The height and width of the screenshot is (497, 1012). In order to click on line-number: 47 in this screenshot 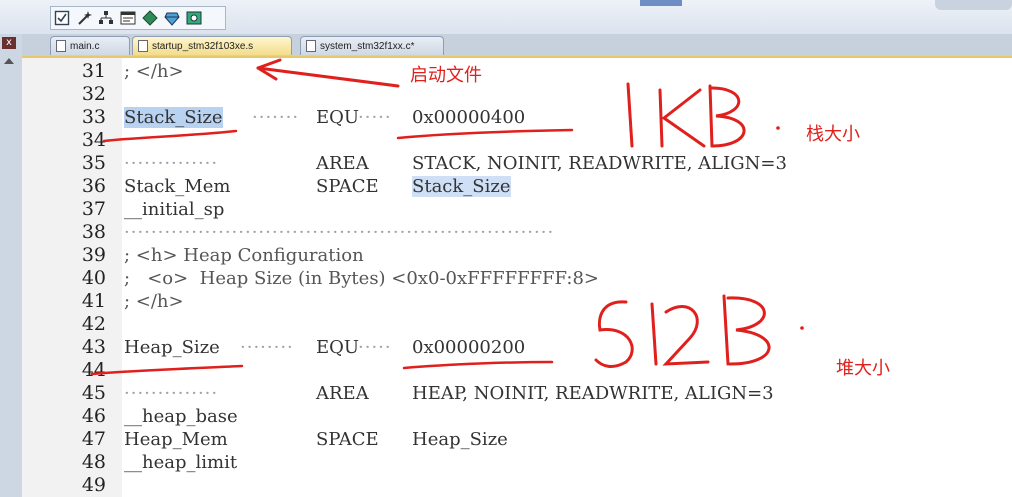, I will do `click(93, 439)`.